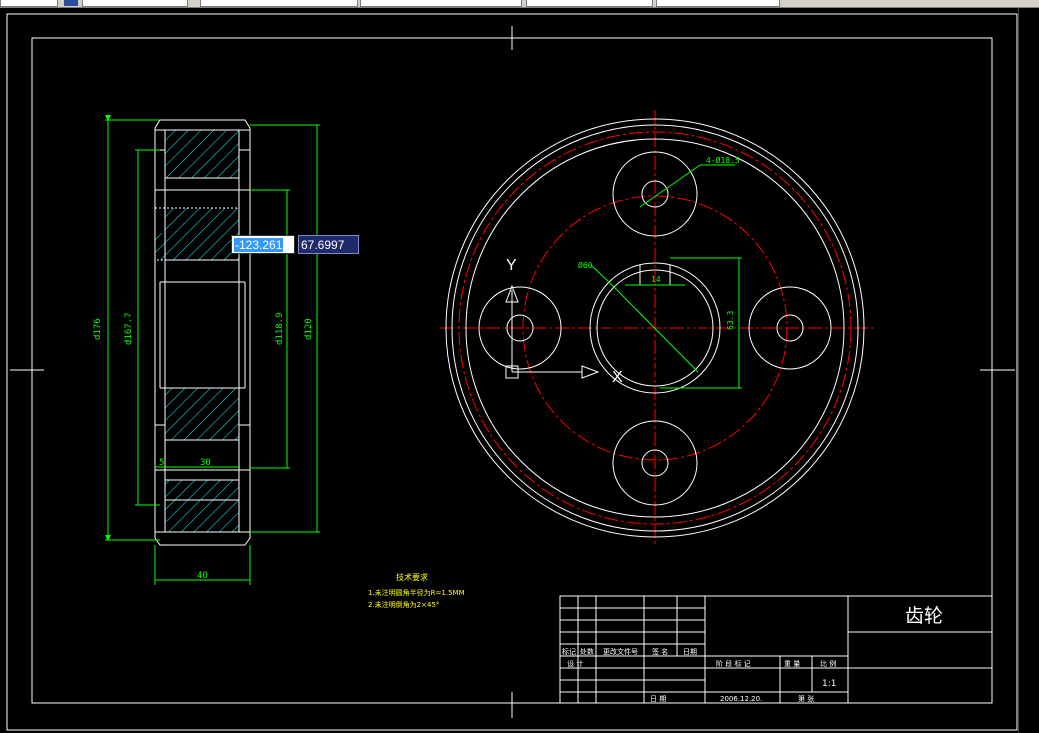  Describe the element at coordinates (309, 329) in the screenshot. I see `dim-bore-b: d120` at that location.